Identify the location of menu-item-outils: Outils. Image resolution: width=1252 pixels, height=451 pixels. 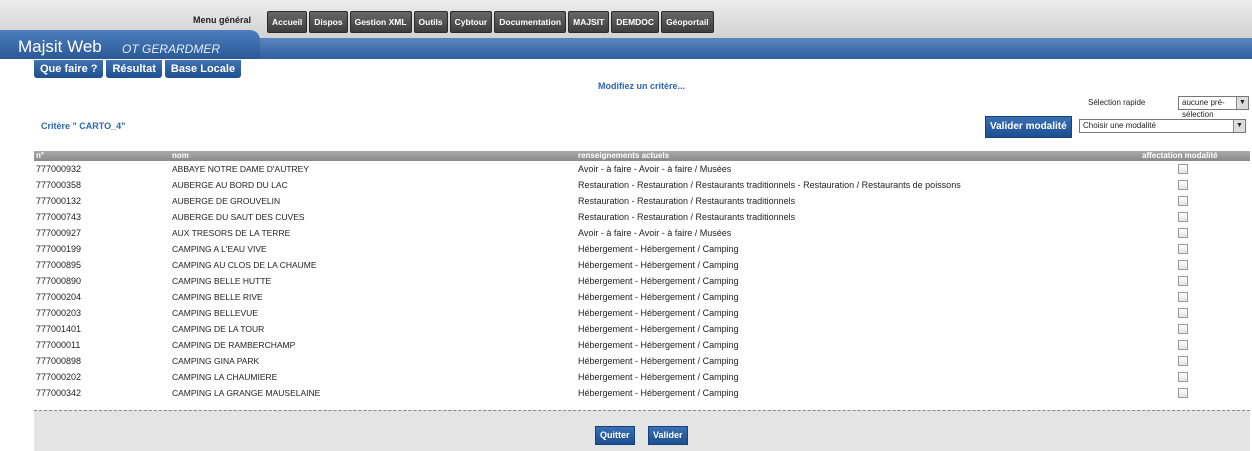
(430, 22).